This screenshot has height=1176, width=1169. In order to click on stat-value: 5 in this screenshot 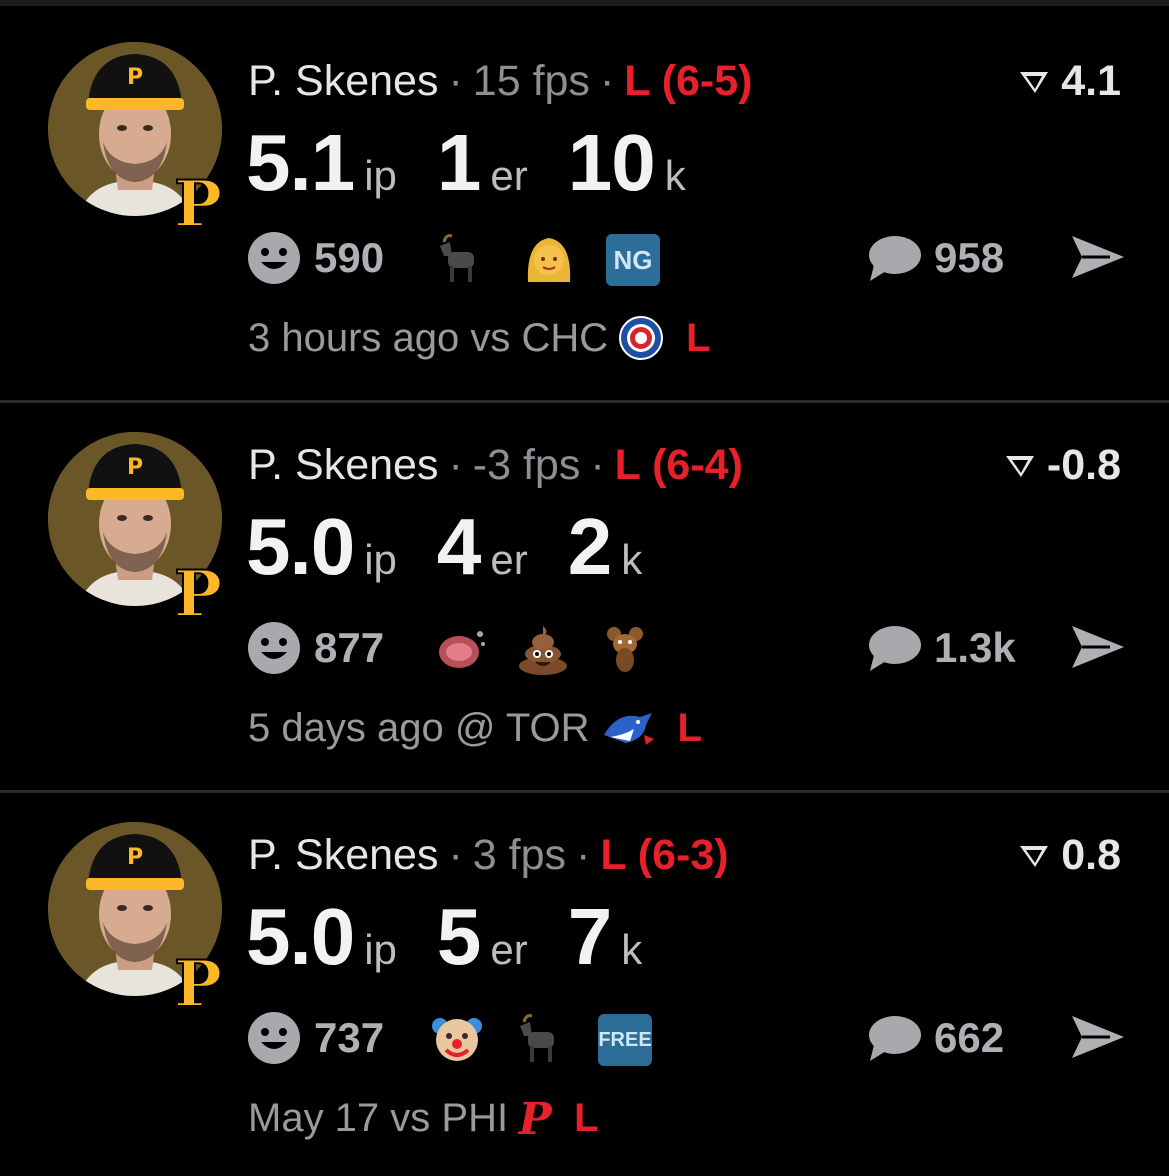, I will do `click(458, 936)`.